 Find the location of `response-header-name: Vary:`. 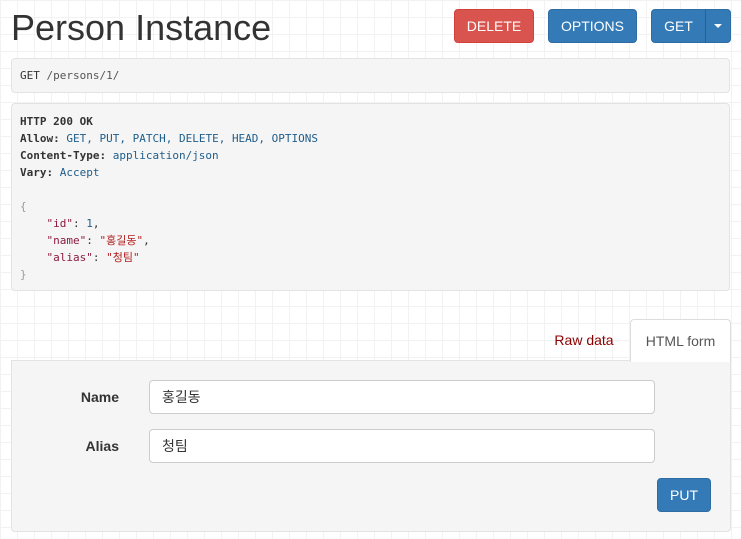

response-header-name: Vary: is located at coordinates (37, 172).